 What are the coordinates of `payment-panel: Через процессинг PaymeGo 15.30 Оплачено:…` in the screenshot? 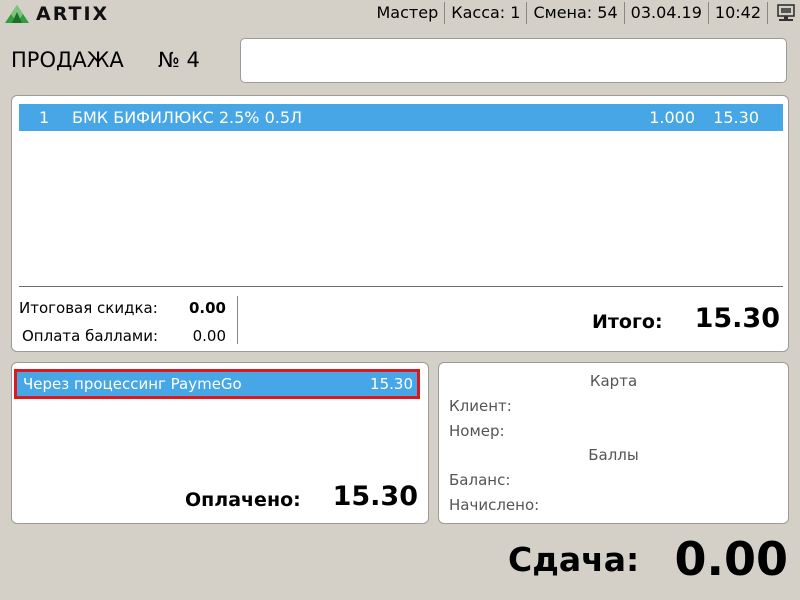 It's located at (220, 443).